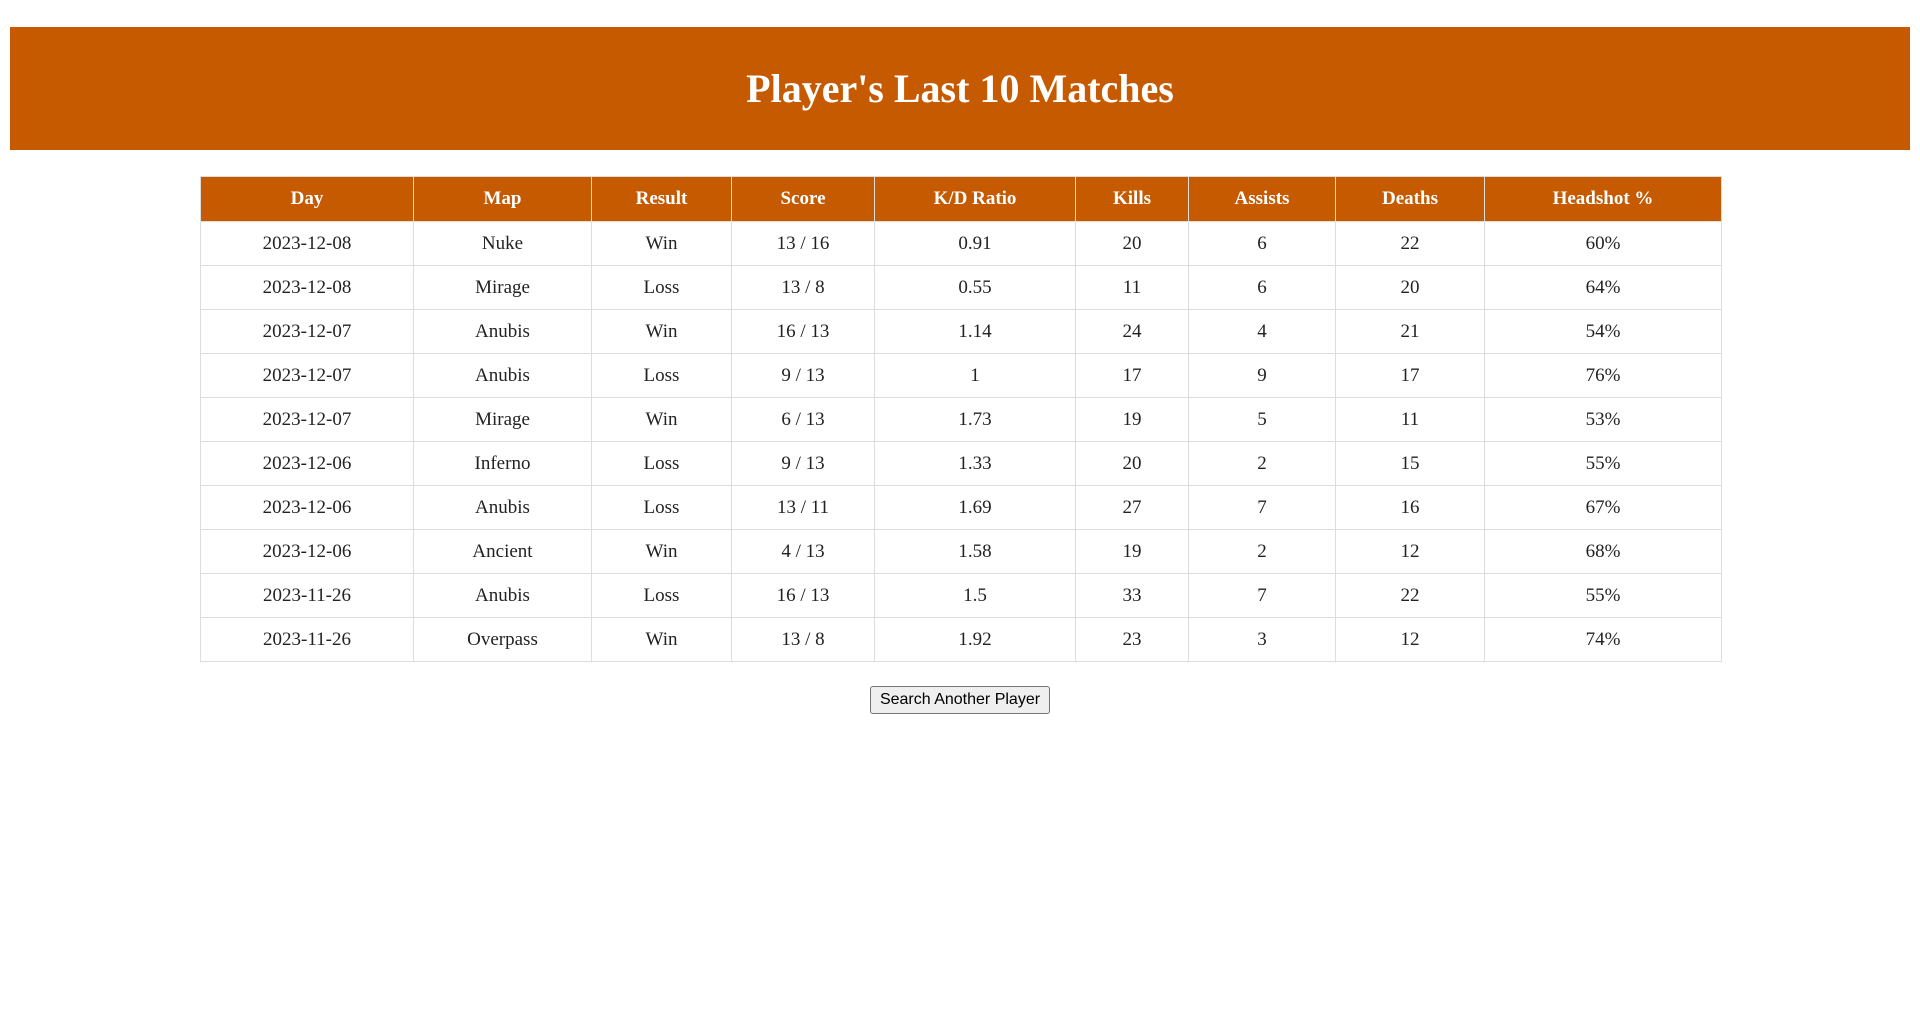  Describe the element at coordinates (661, 199) in the screenshot. I see `column-header-result: Result` at that location.